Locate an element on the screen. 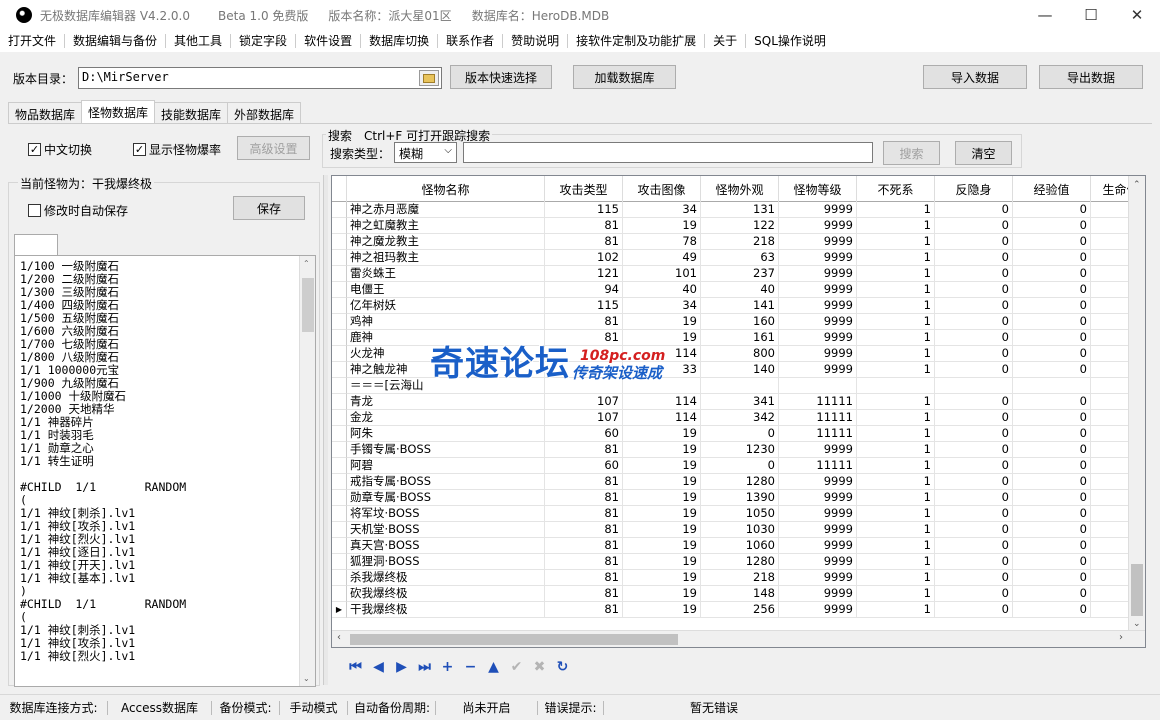  table-row: 电僵王 94 40 40 9999 1 0 0 is located at coordinates (738, 290).